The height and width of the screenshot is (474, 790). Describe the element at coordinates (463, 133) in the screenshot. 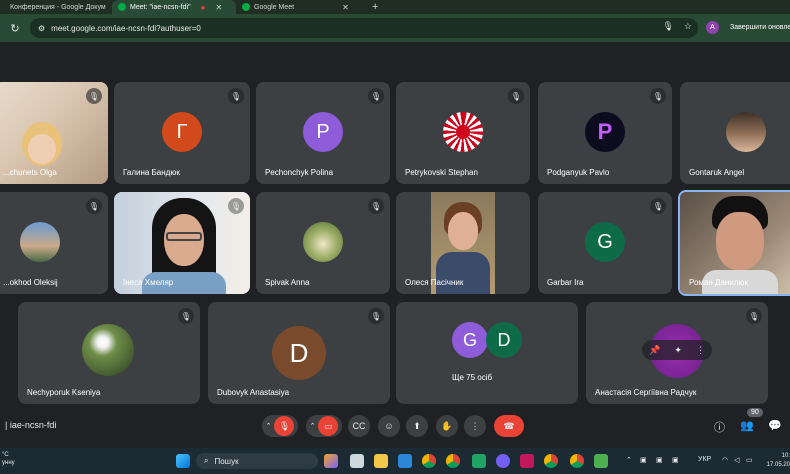

I see `participant-tile: 🎙 Petrykovski Stephan` at that location.